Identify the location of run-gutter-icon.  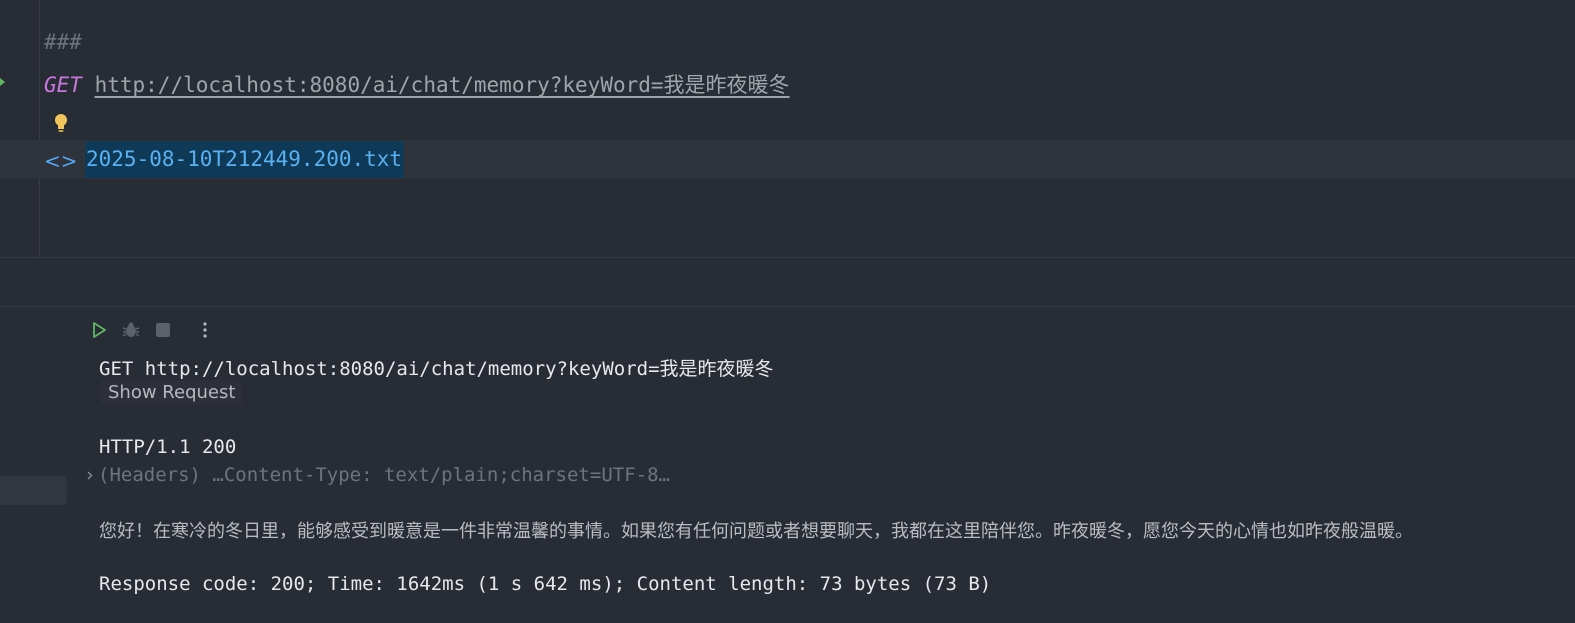
(2, 82).